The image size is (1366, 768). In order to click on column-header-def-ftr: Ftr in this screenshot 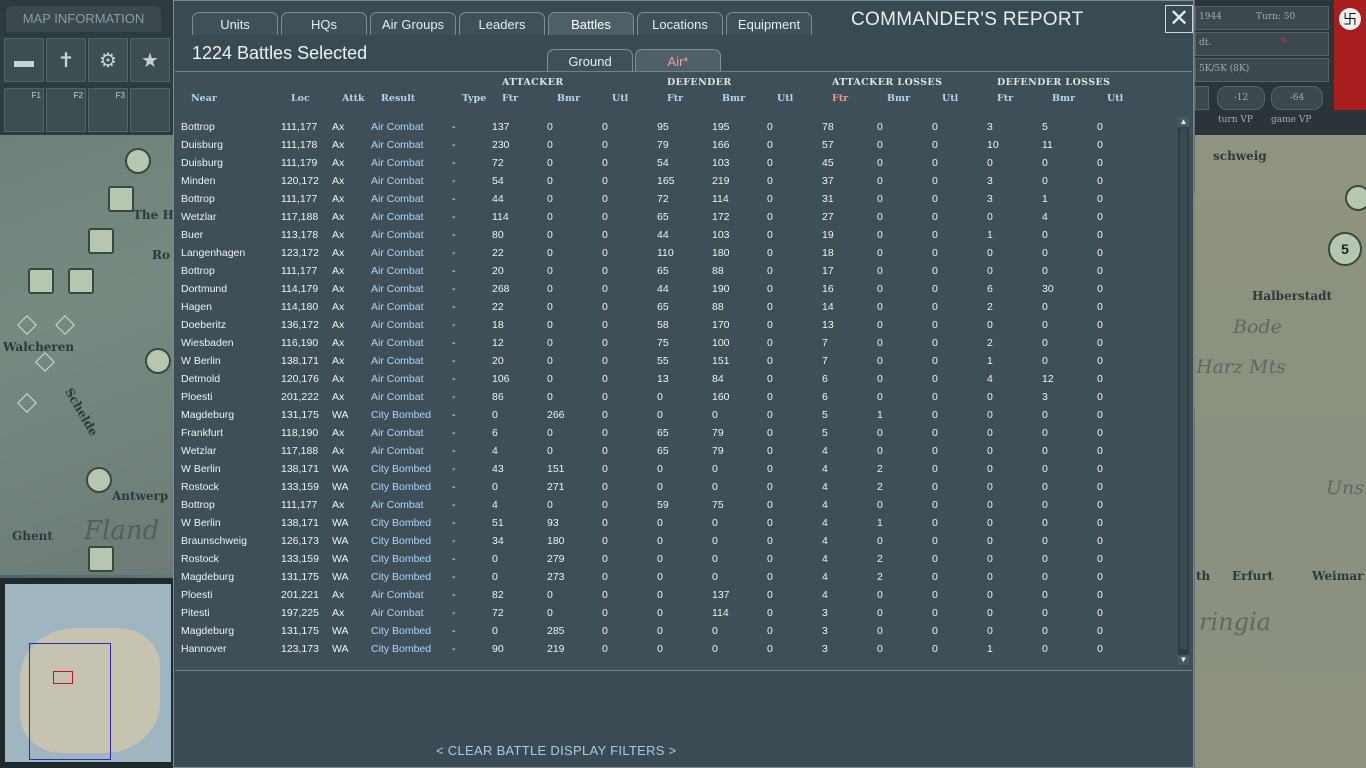, I will do `click(675, 98)`.